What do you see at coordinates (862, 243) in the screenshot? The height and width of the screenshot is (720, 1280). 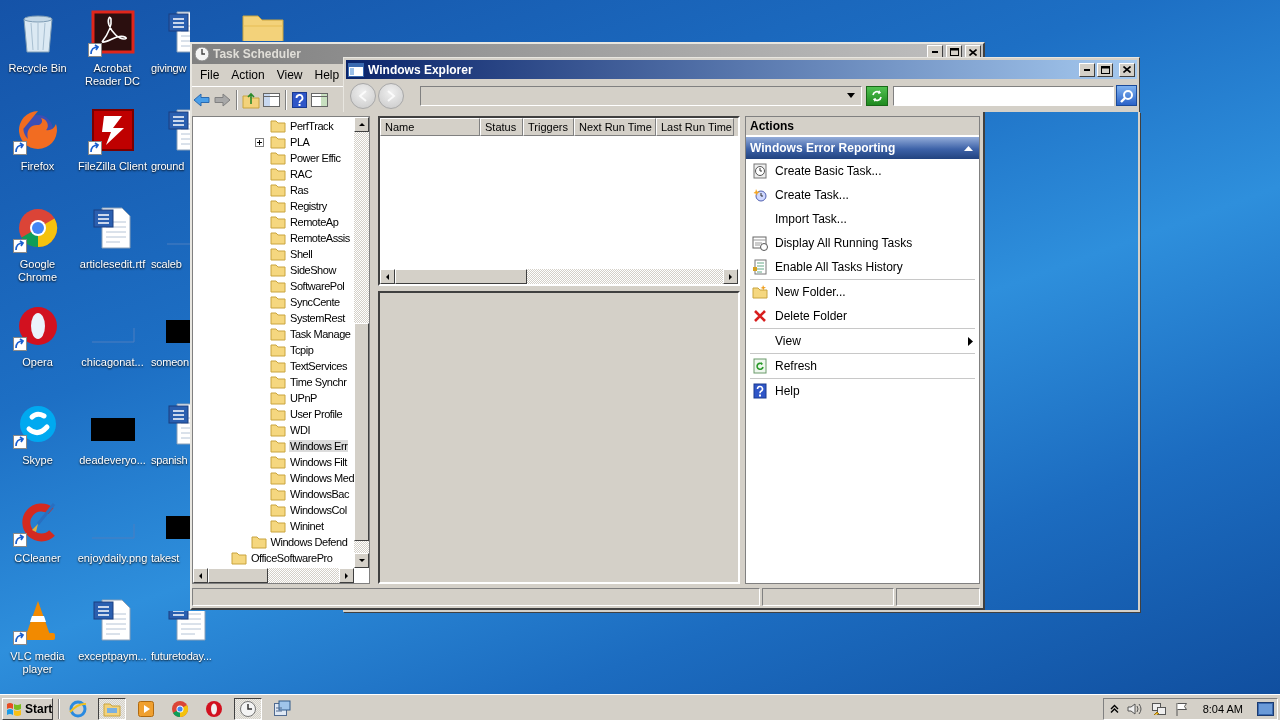 I see `pane-command: Display All Running Tasks` at bounding box center [862, 243].